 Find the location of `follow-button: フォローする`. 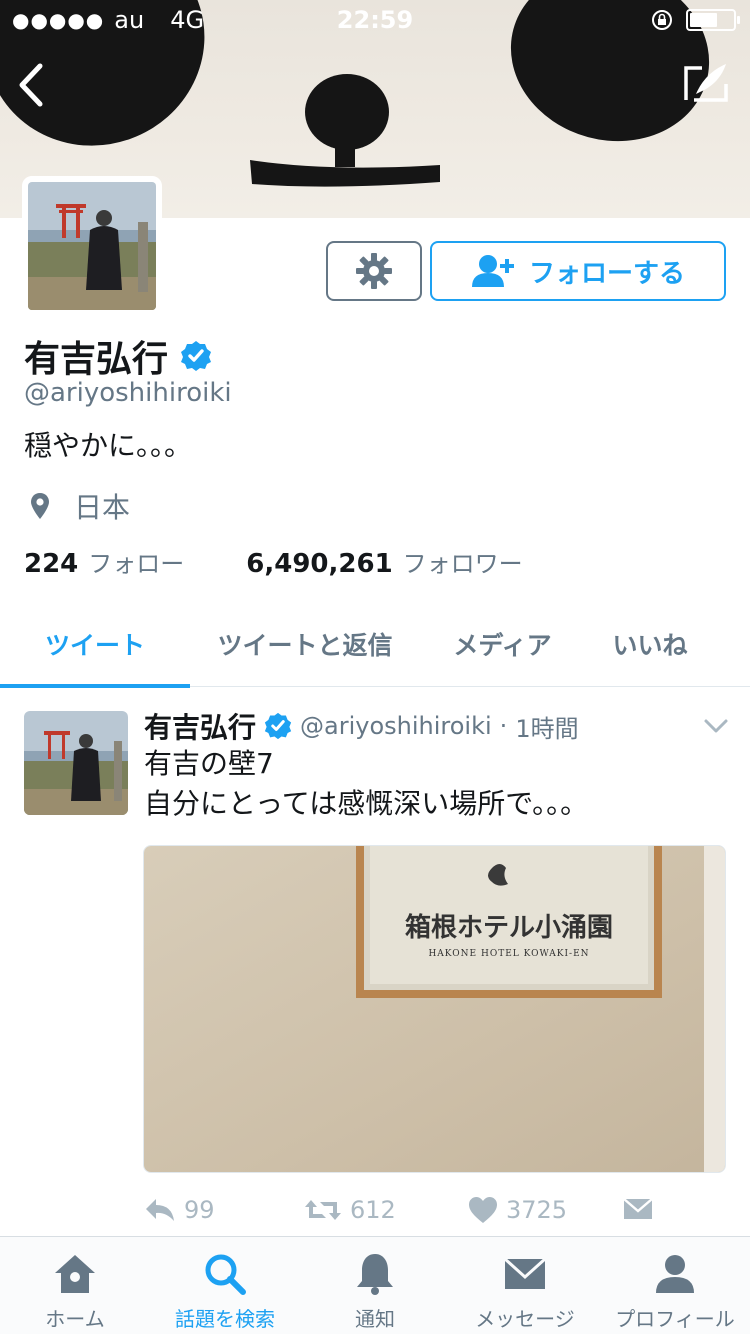

follow-button: フォローする is located at coordinates (578, 271).